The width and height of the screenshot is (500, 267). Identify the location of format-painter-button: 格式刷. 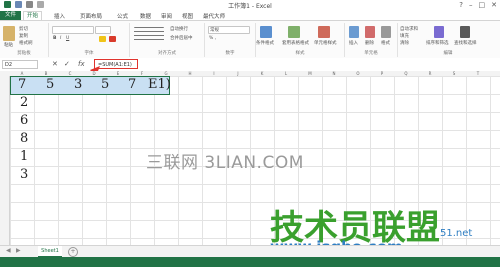
(26, 43).